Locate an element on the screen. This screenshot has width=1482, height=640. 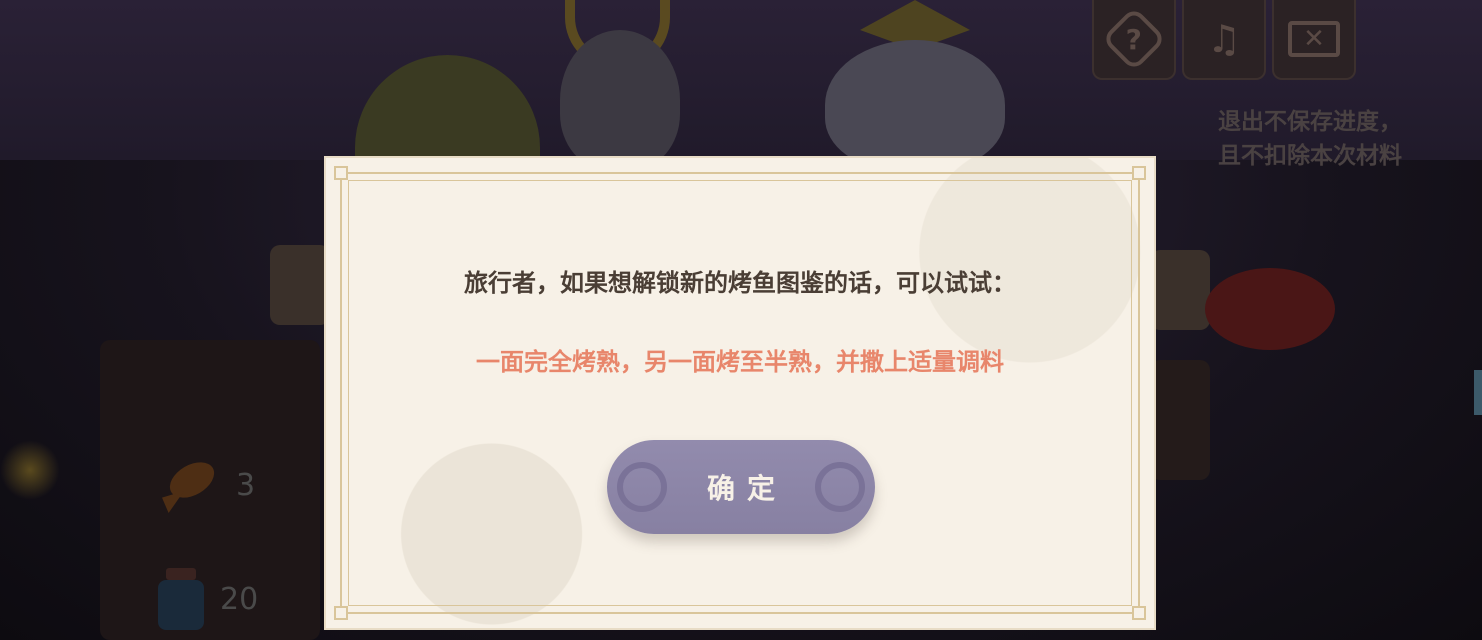
dialog-message: 旅行者，如果想解锁新的烤鱼图鉴的话，可以试试： is located at coordinates (740, 283).